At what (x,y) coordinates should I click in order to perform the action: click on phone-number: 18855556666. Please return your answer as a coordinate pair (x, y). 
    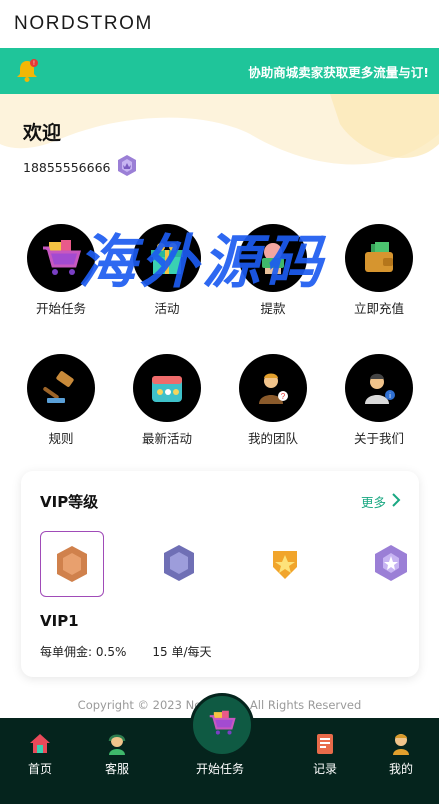
    Looking at the image, I should click on (67, 167).